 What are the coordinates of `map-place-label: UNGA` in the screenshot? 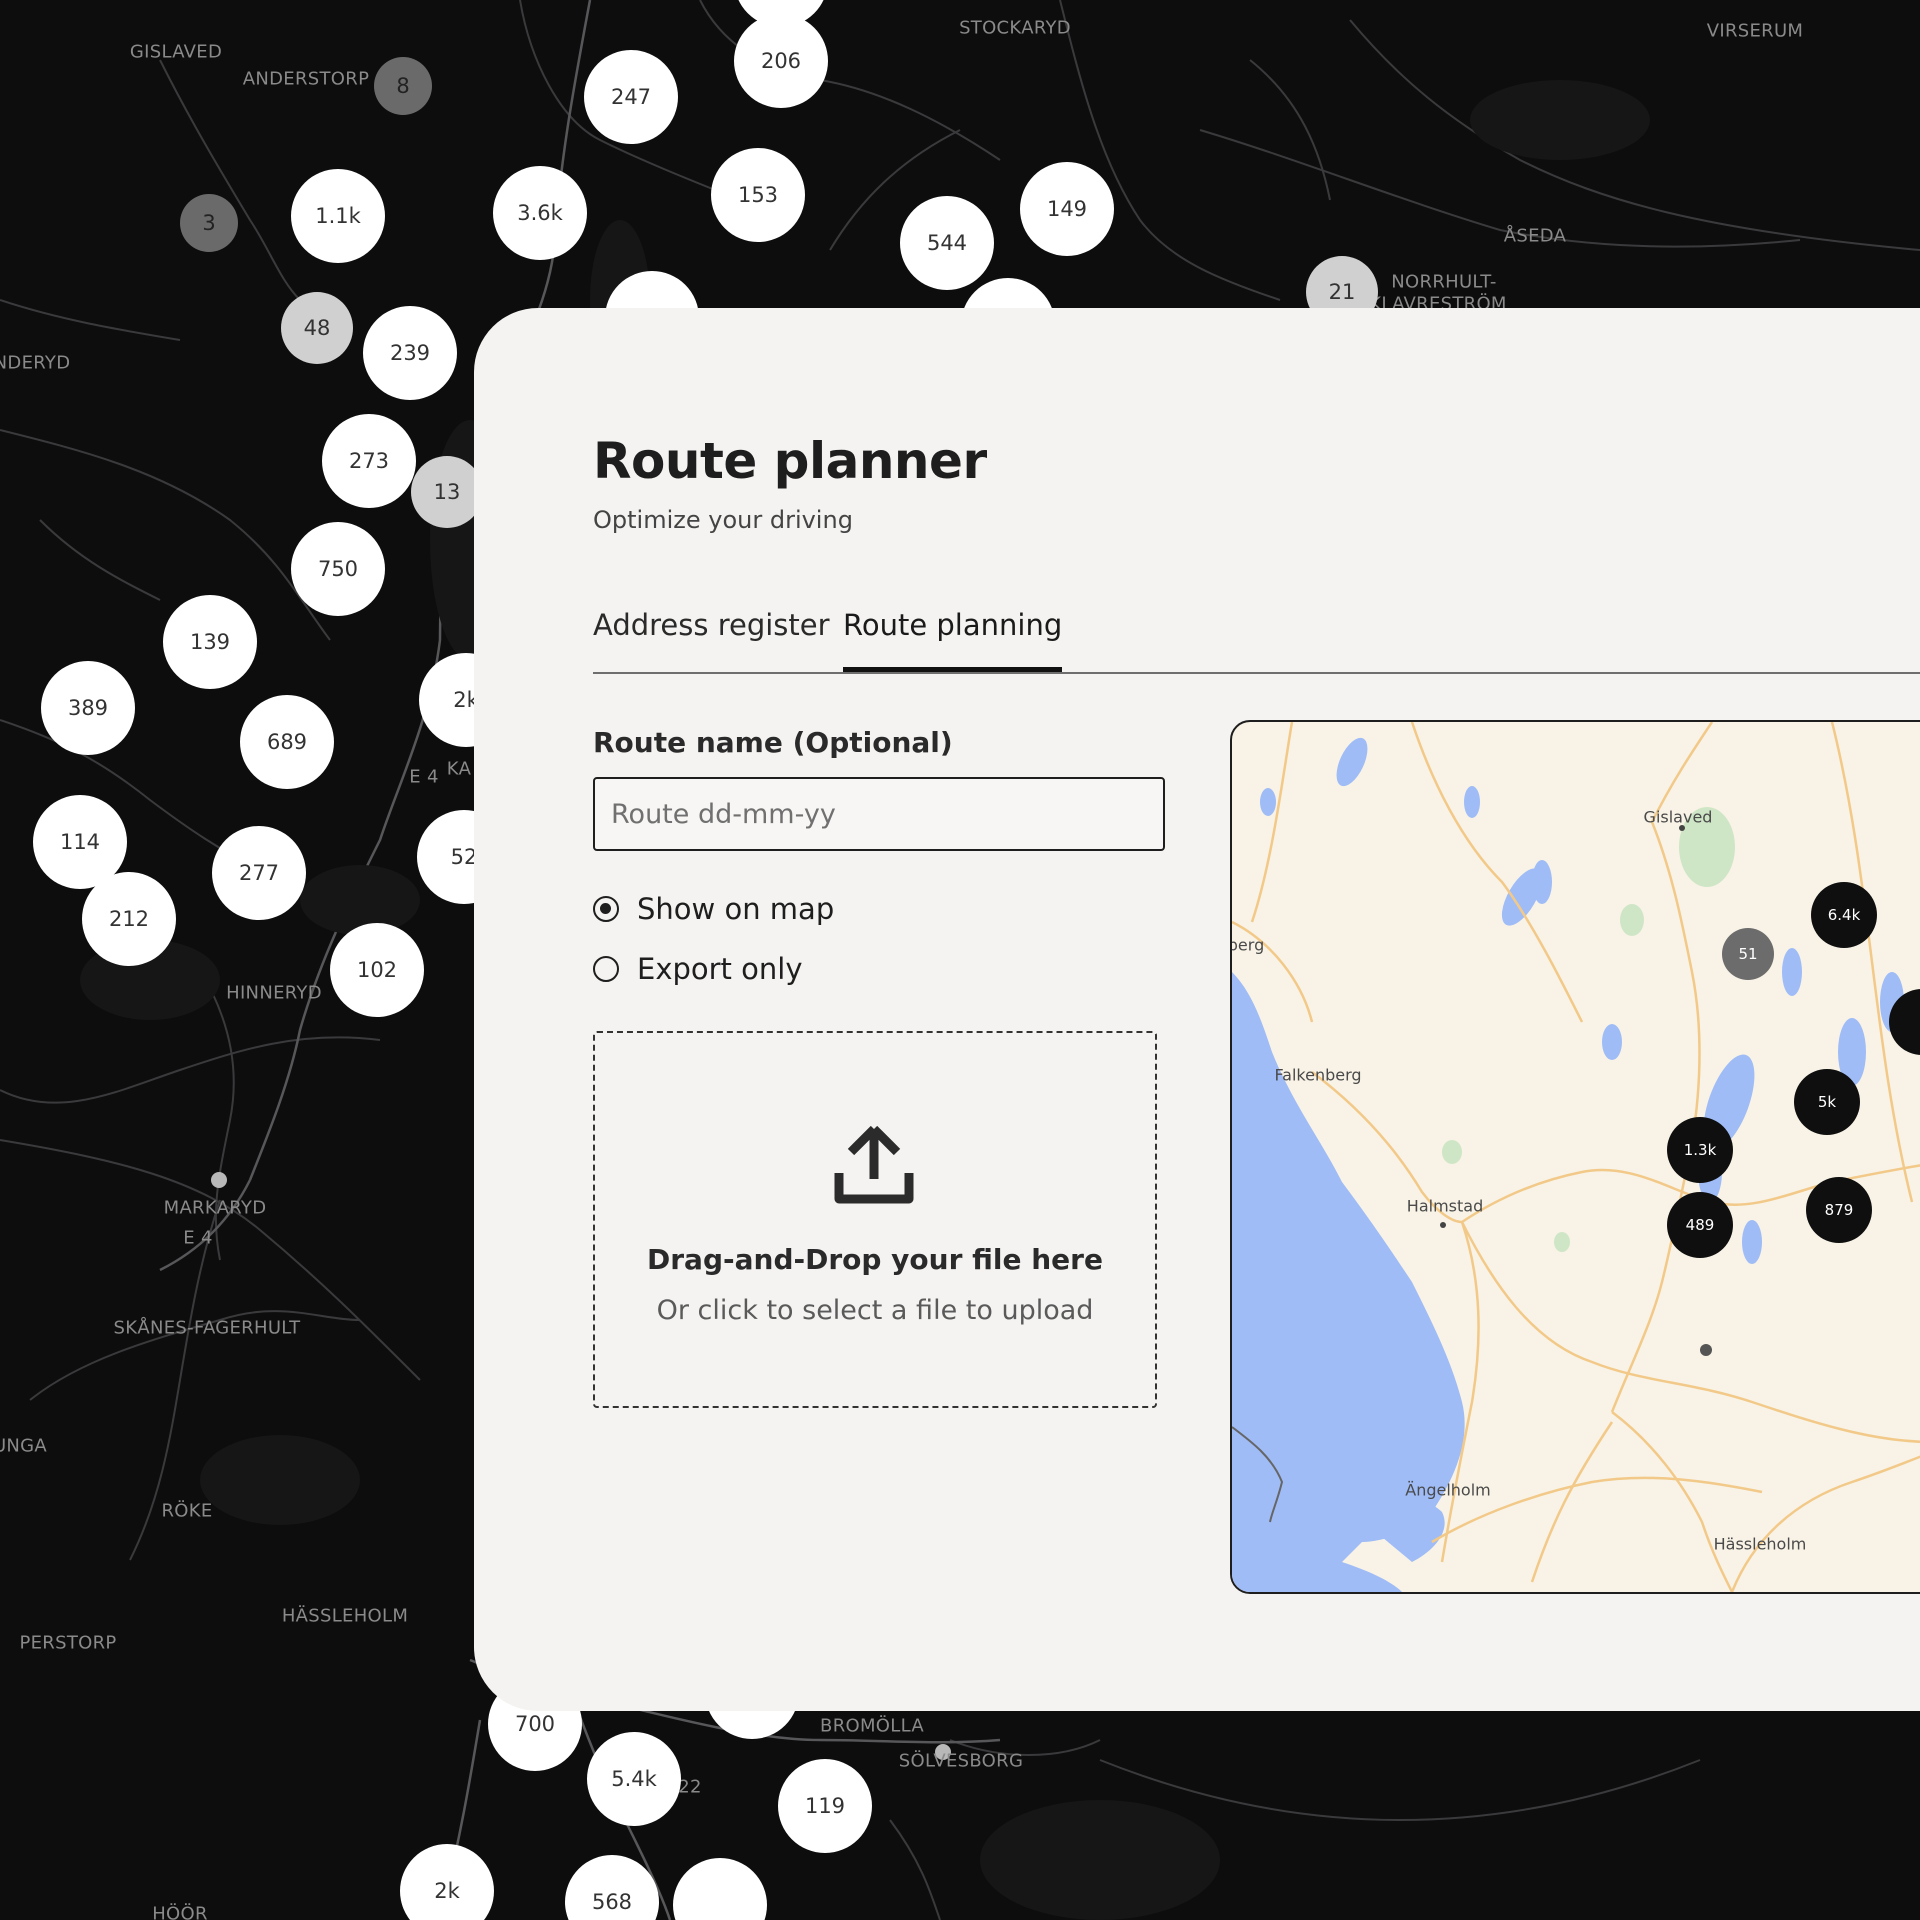 It's located at (24, 1446).